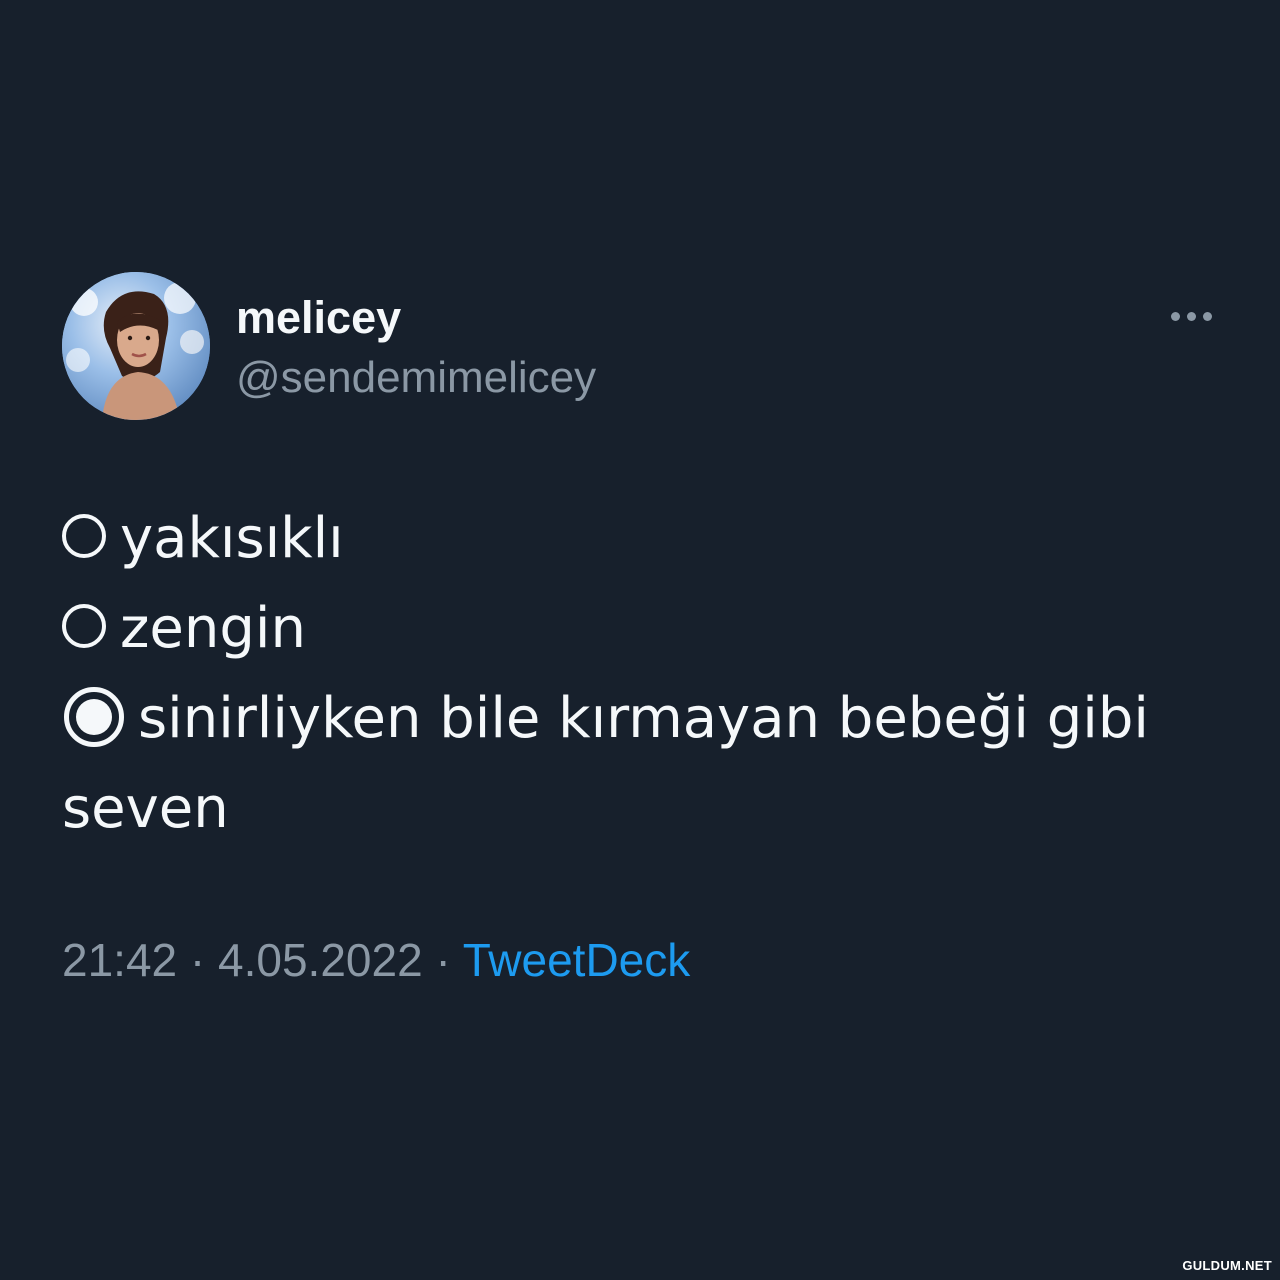 This screenshot has width=1280, height=1280. Describe the element at coordinates (642, 539) in the screenshot. I see `option-line: yakısıklı` at that location.